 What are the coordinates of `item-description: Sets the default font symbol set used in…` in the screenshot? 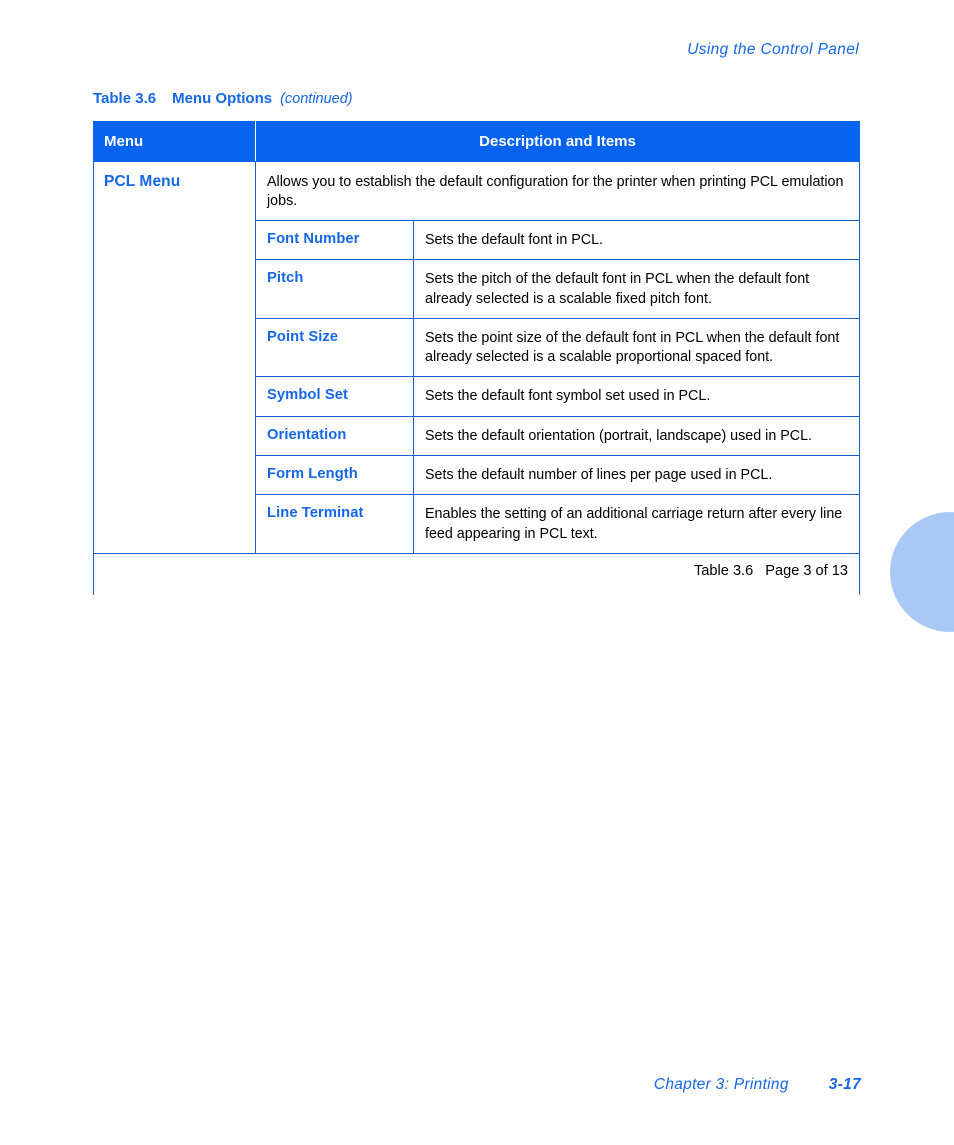 It's located at (636, 396).